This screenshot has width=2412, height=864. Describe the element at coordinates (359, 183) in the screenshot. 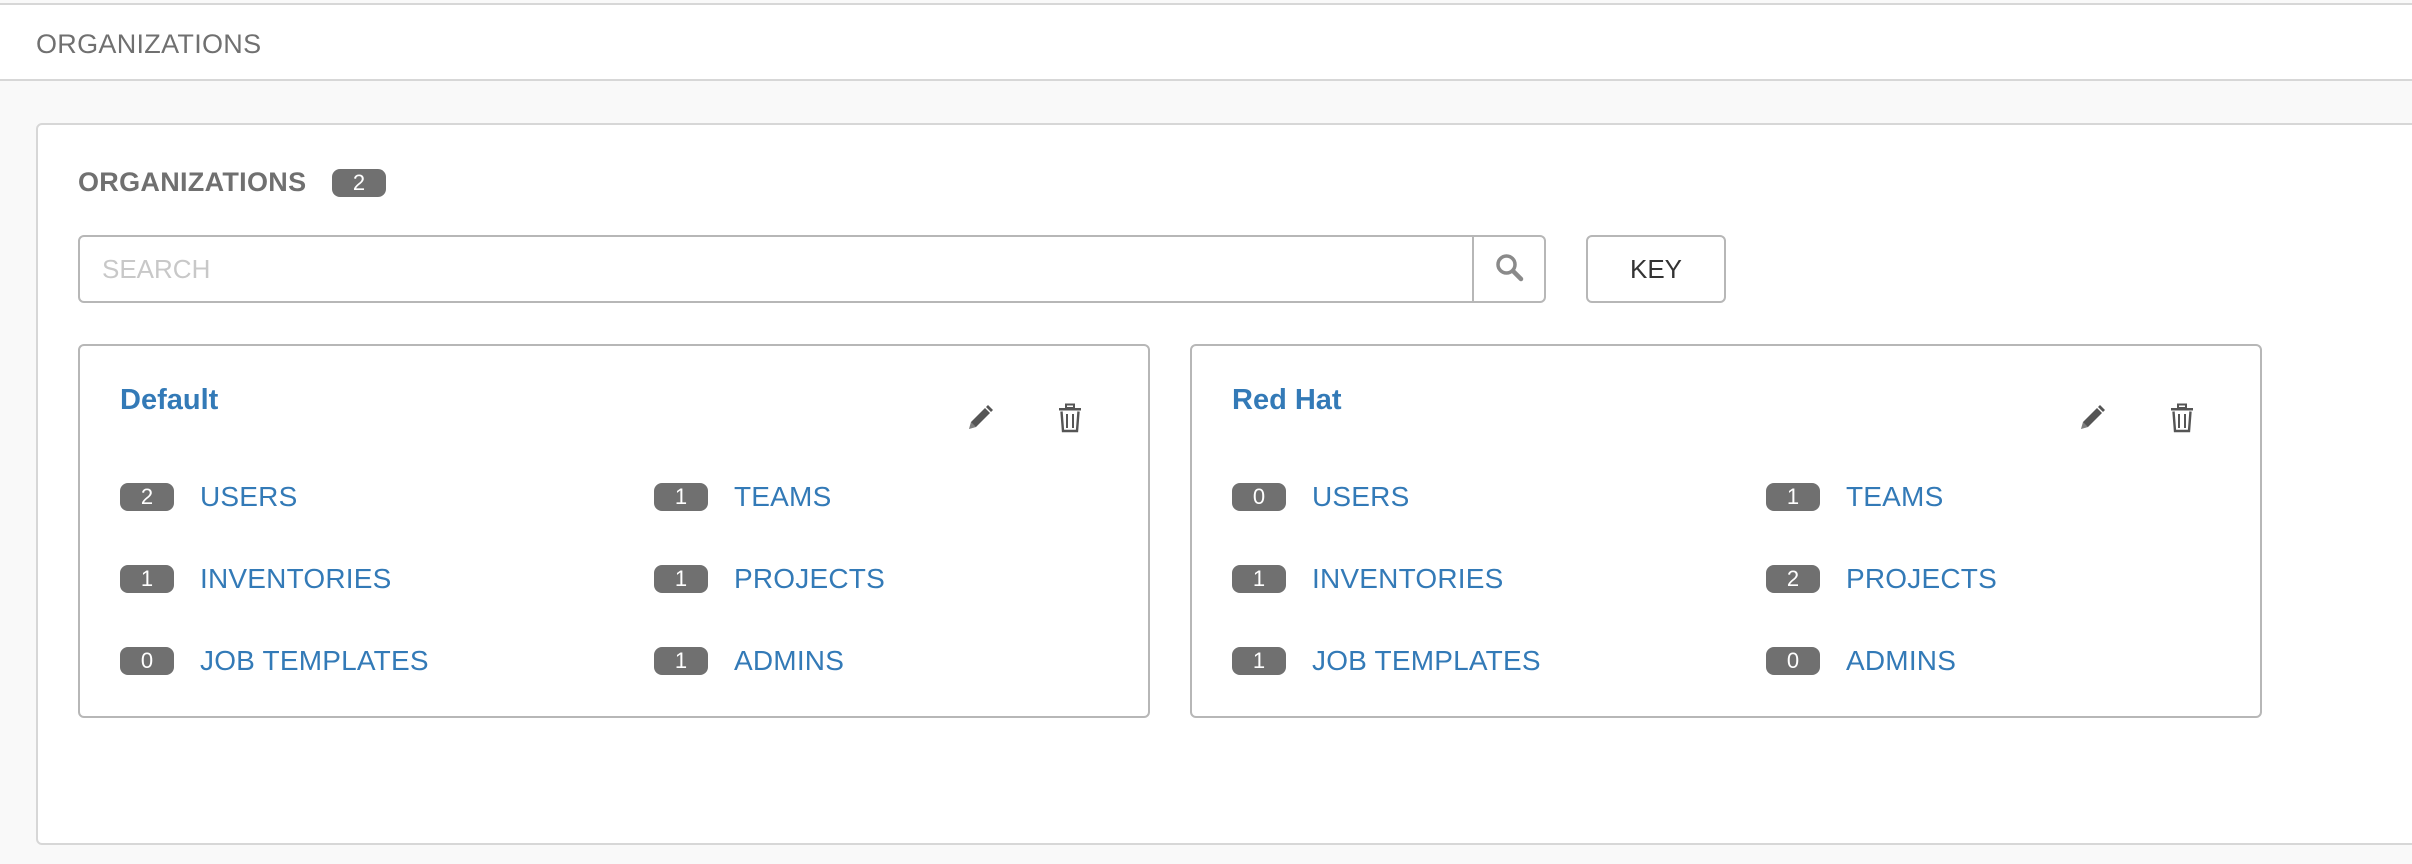

I see `organizations-count-badge: 2` at that location.